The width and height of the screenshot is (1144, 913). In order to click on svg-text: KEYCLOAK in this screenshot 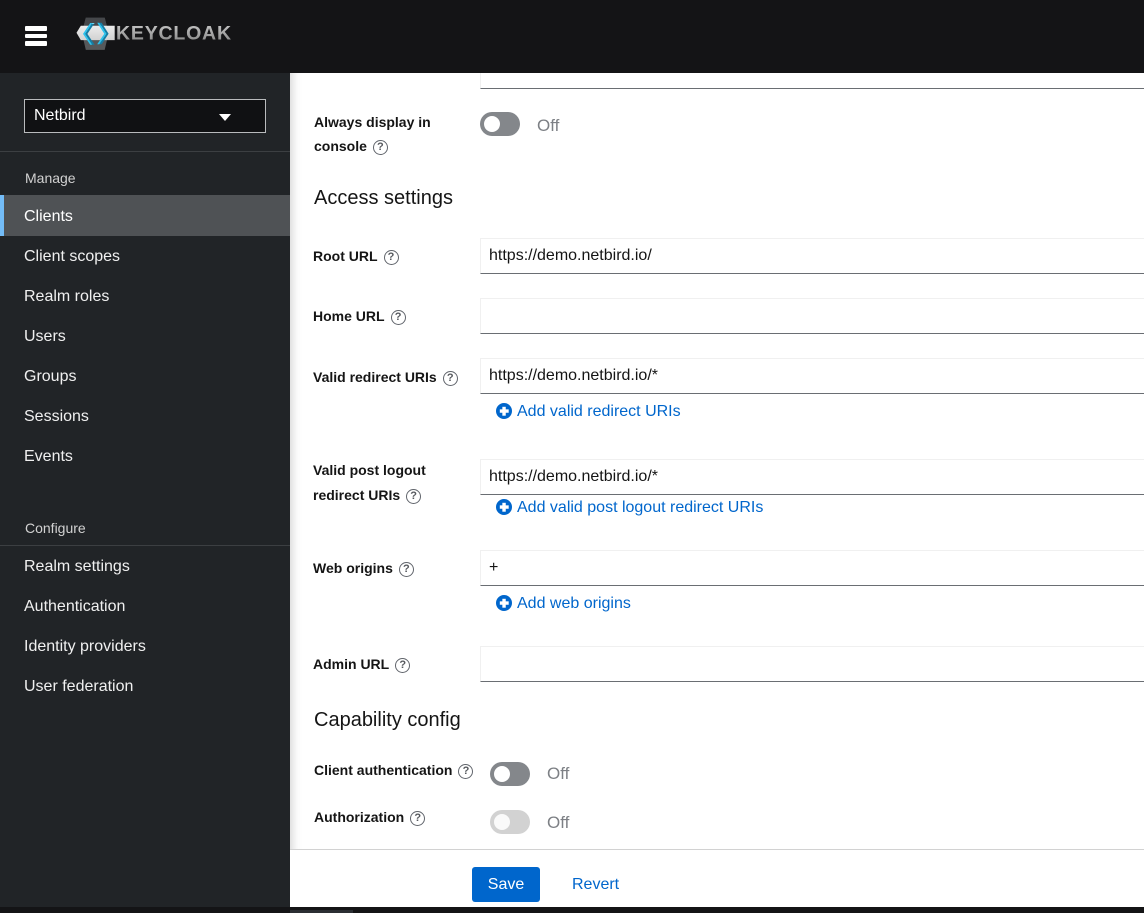, I will do `click(174, 34)`.